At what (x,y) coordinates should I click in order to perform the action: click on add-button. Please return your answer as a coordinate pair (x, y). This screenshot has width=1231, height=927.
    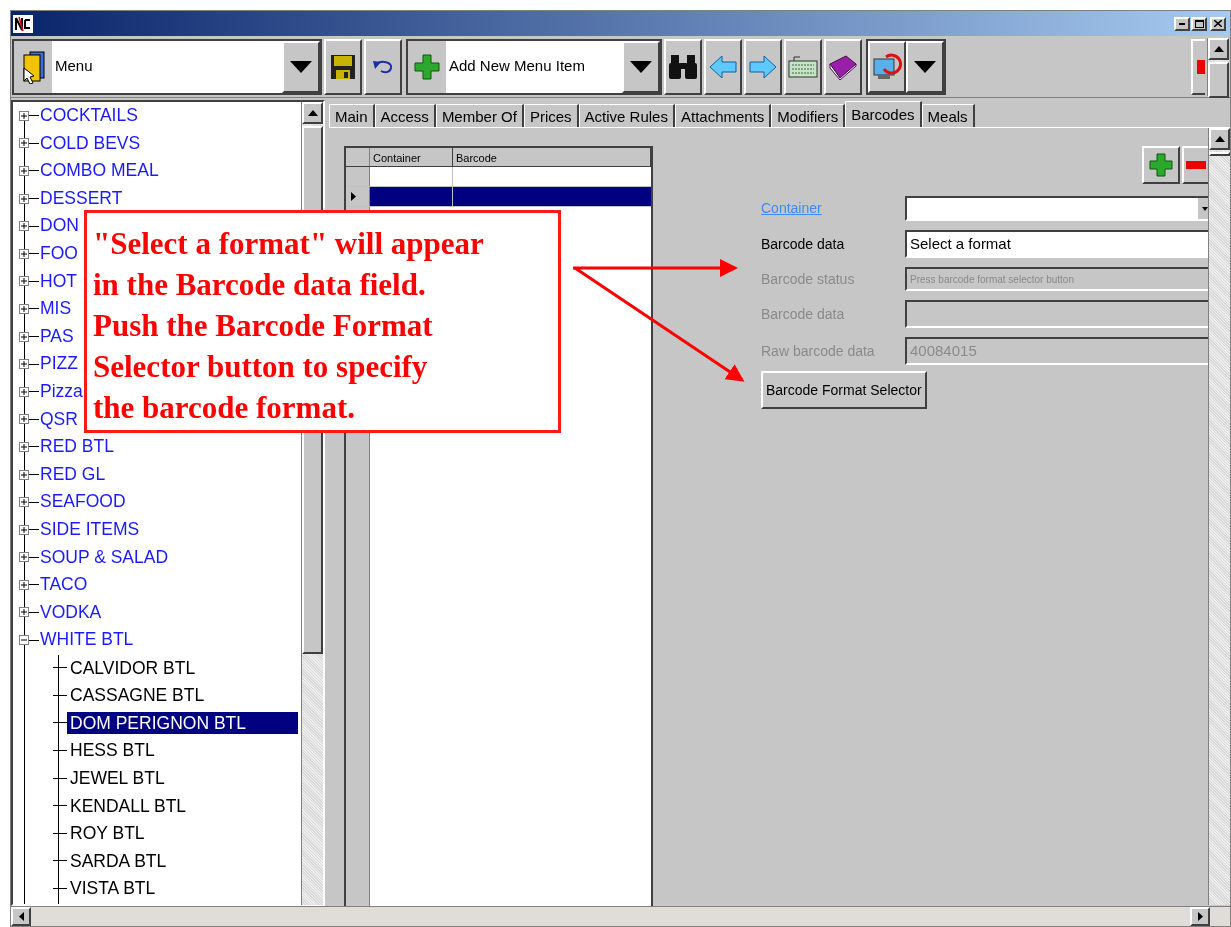
    Looking at the image, I should click on (1161, 165).